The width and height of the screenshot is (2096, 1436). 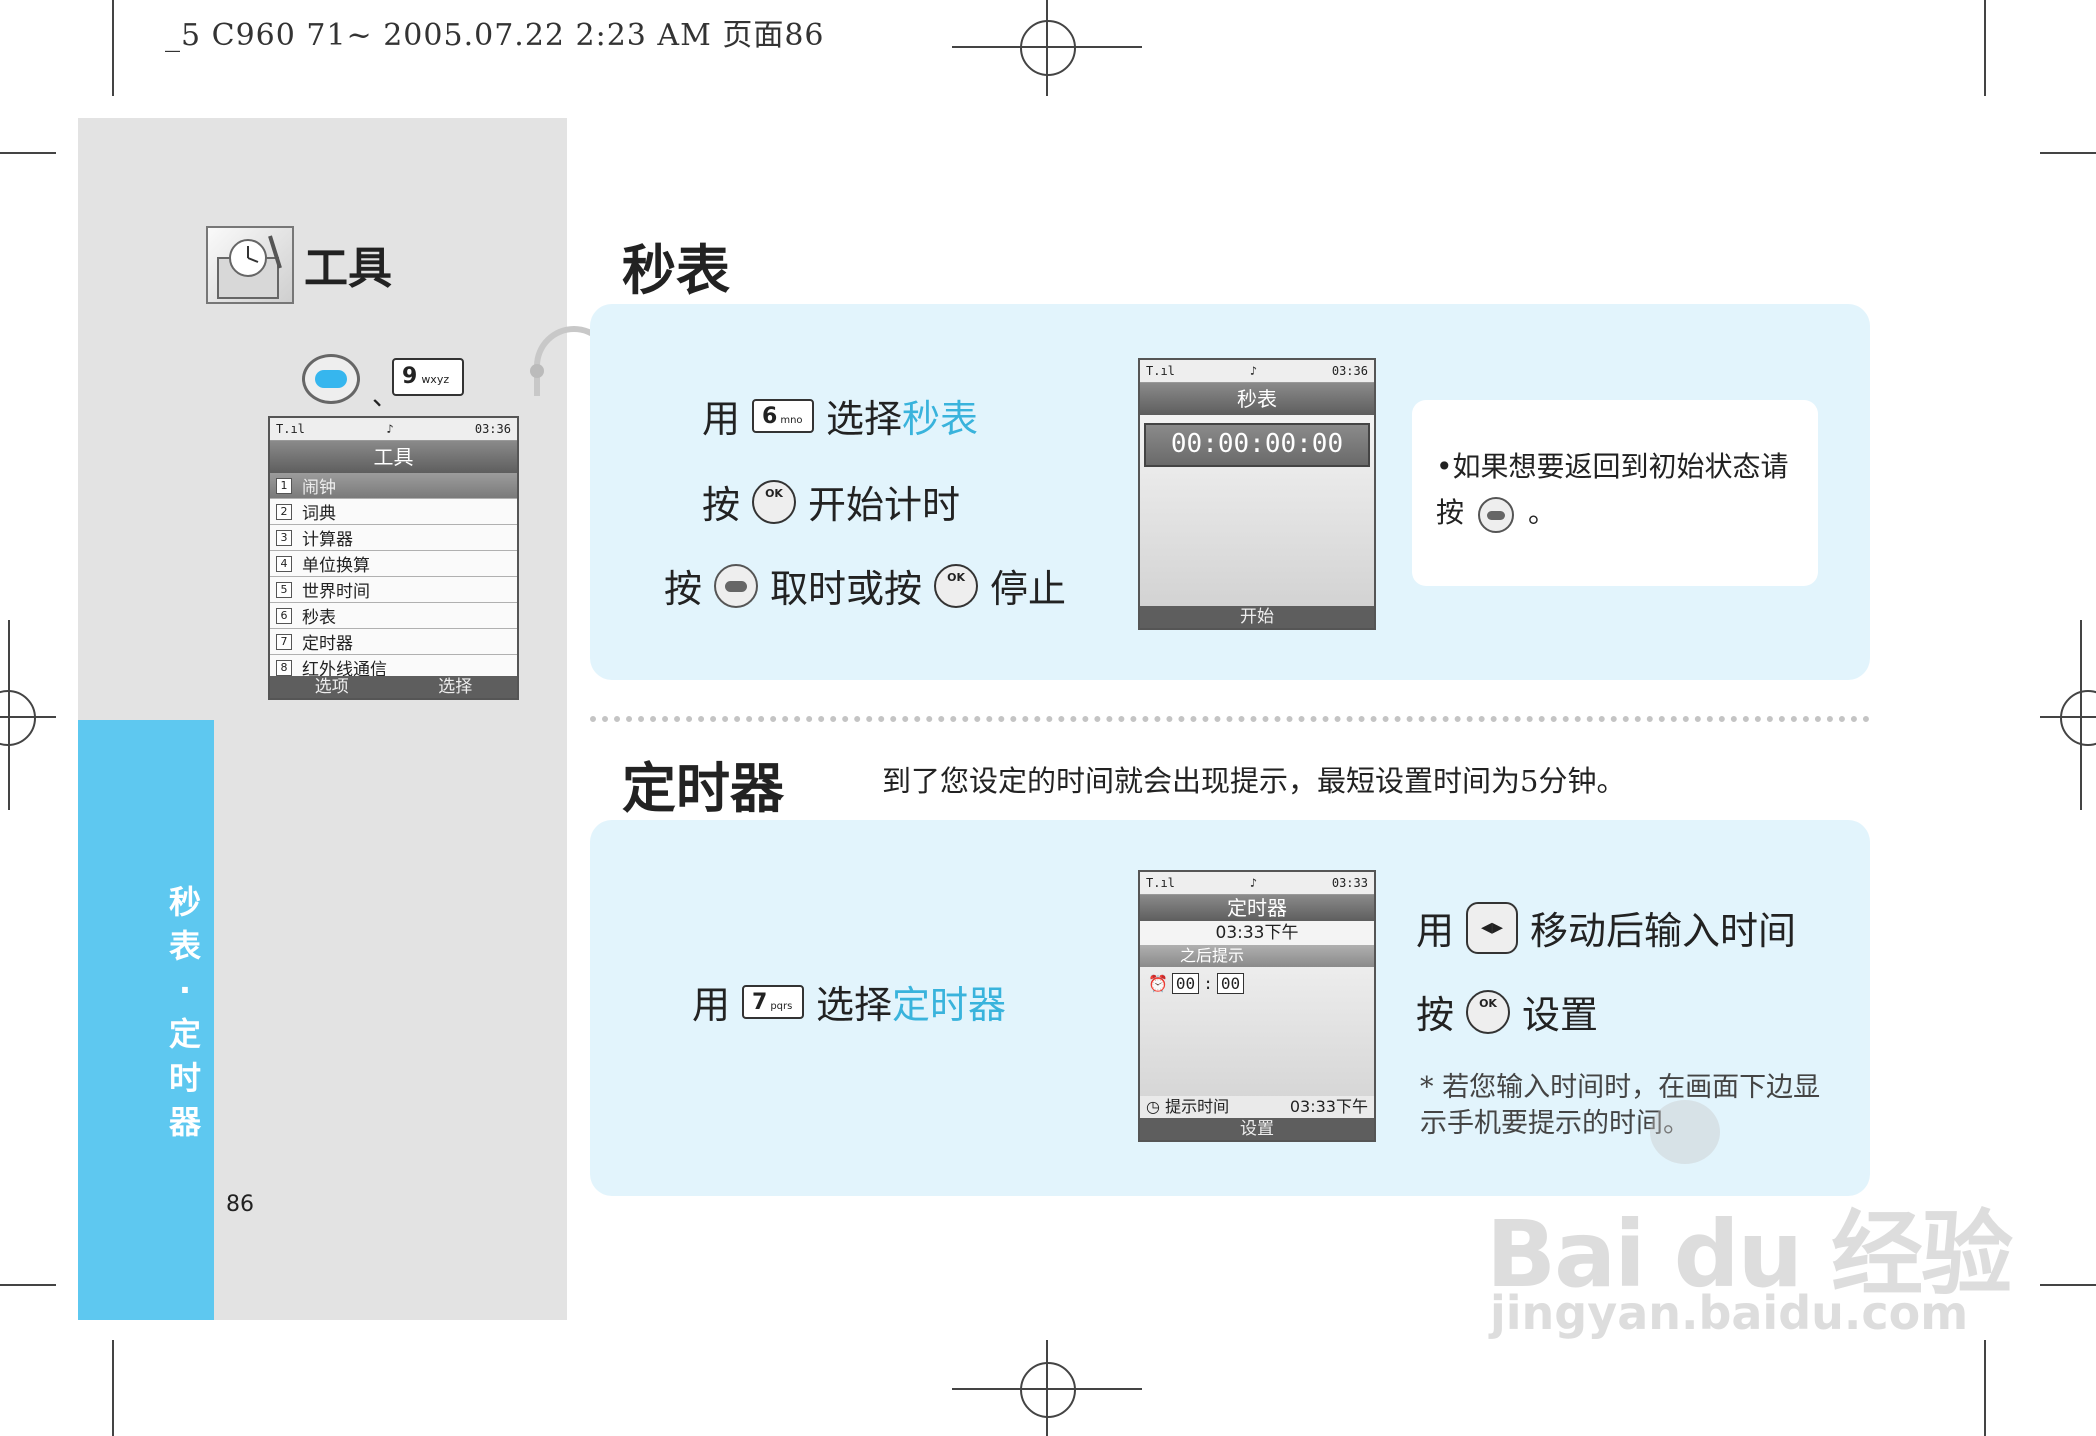 I want to click on note-text-fragment: 按, so click(x=1450, y=512).